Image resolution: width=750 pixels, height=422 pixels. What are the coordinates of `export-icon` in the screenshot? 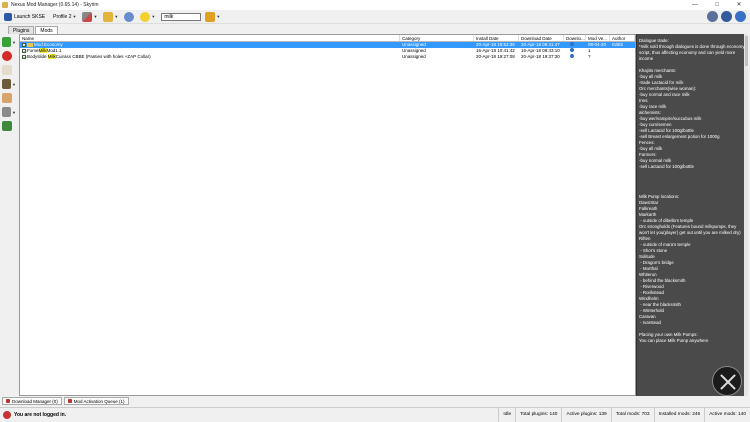 It's located at (7, 126).